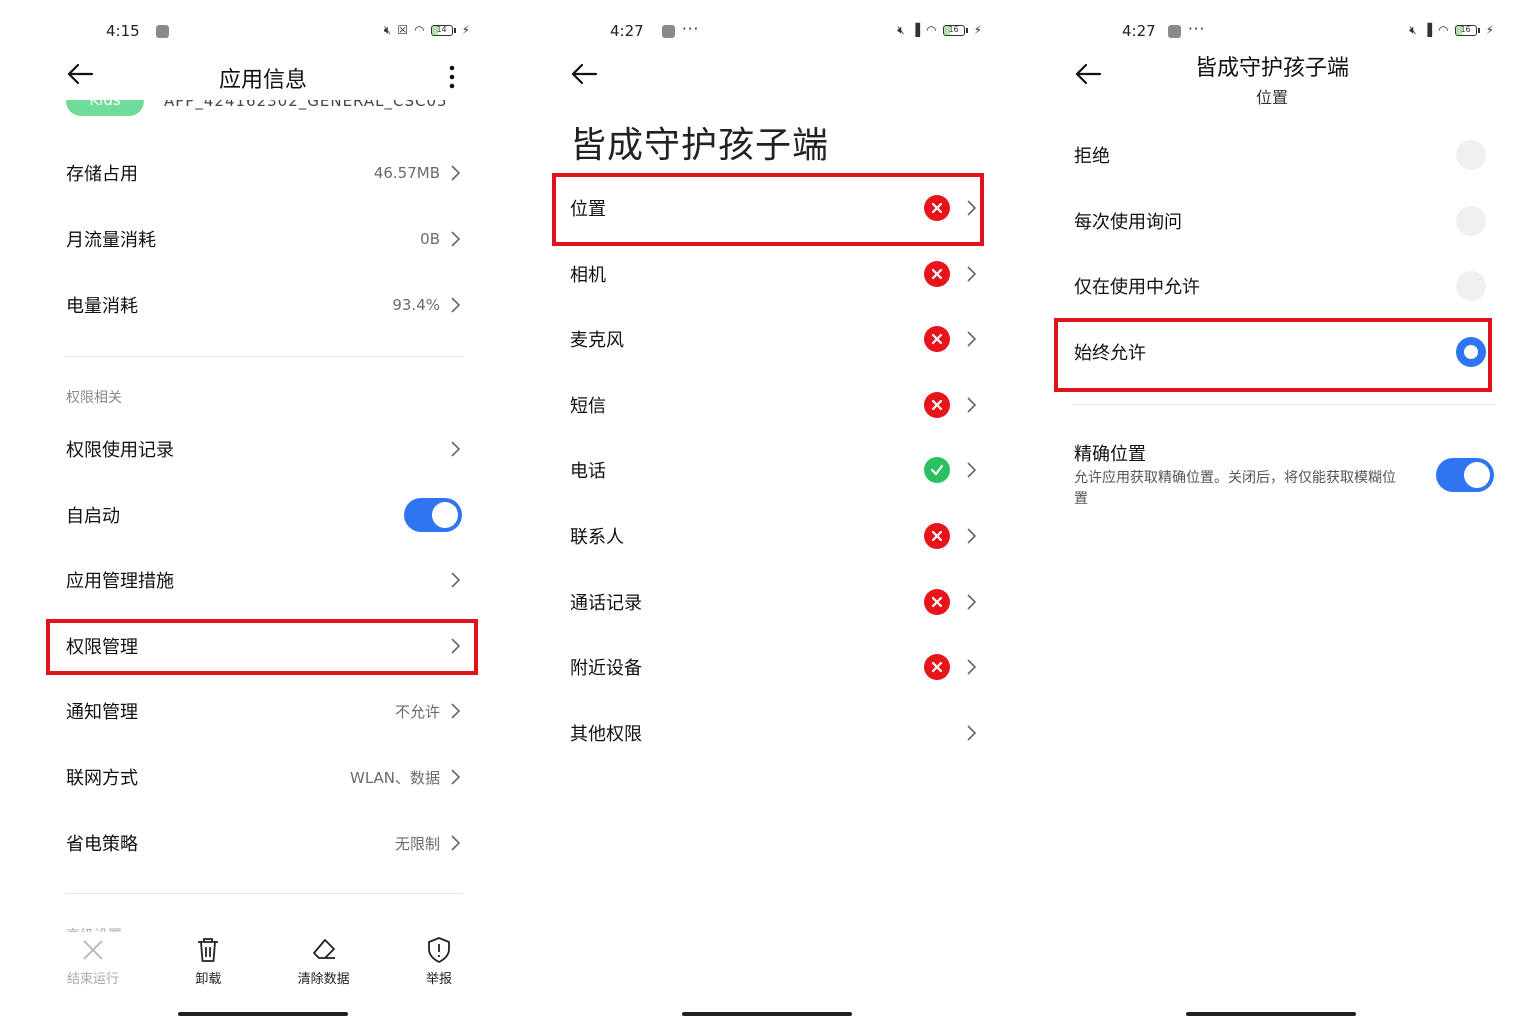 This screenshot has width=1536, height=1024. Describe the element at coordinates (266, 966) in the screenshot. I see `bottom-action-bar: 结束运行 卸载 清除数据 举报` at that location.